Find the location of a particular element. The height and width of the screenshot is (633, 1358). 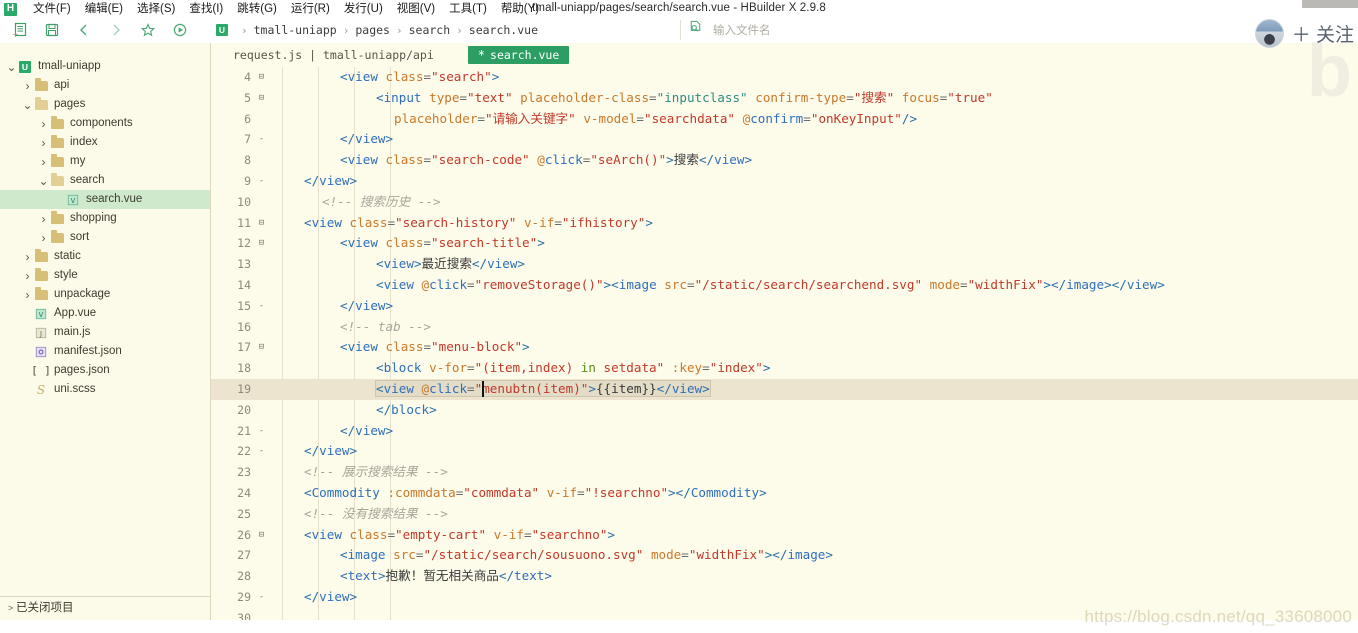

tree-item-search-vue: Vsearch.vue is located at coordinates (105, 199).